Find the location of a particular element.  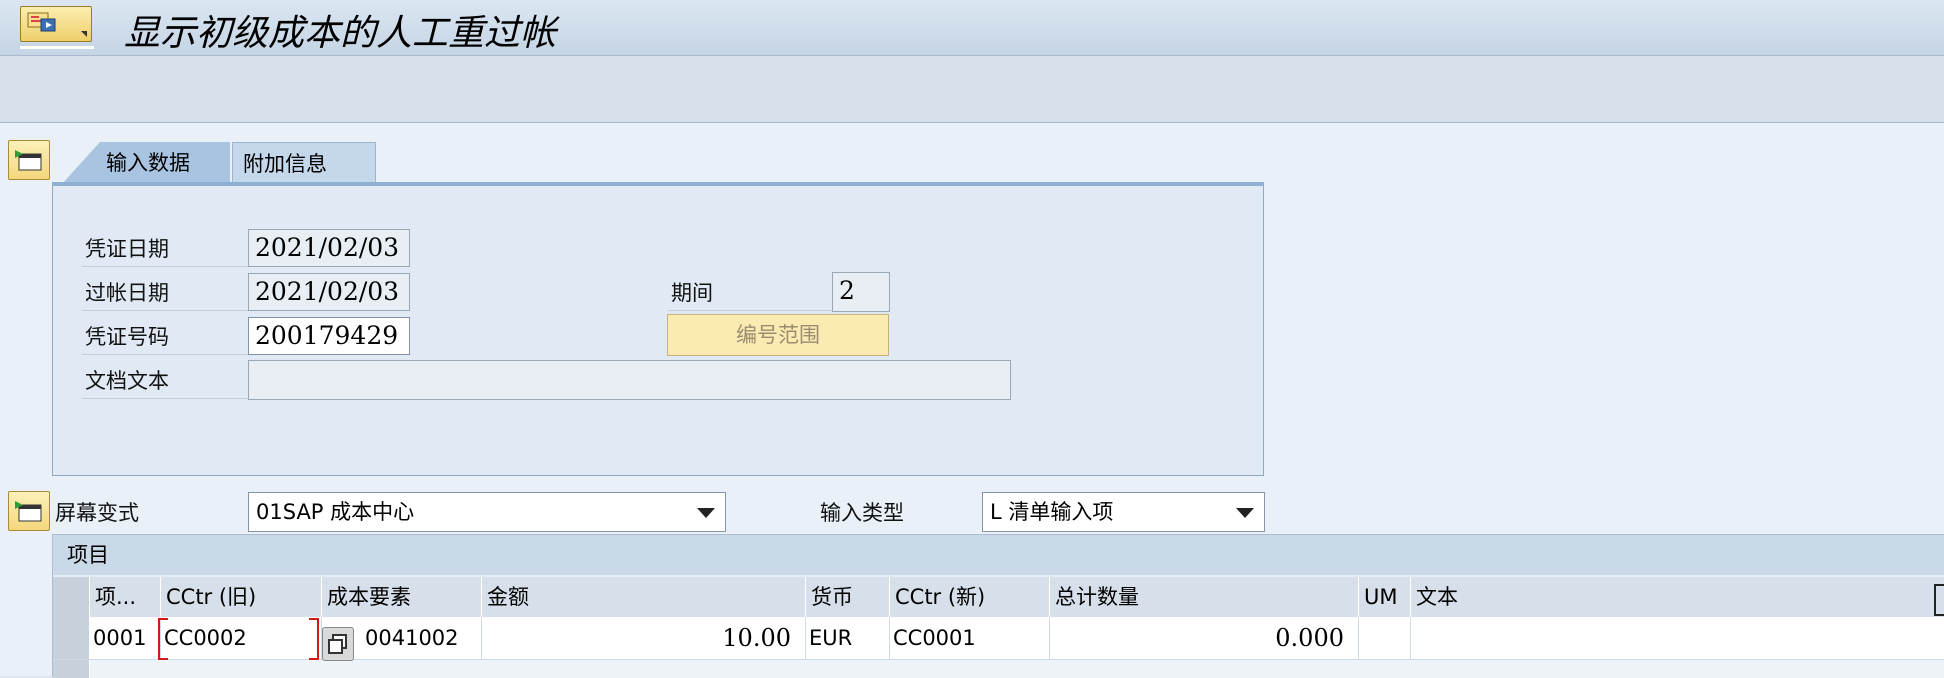

period-field: 2 is located at coordinates (861, 292).